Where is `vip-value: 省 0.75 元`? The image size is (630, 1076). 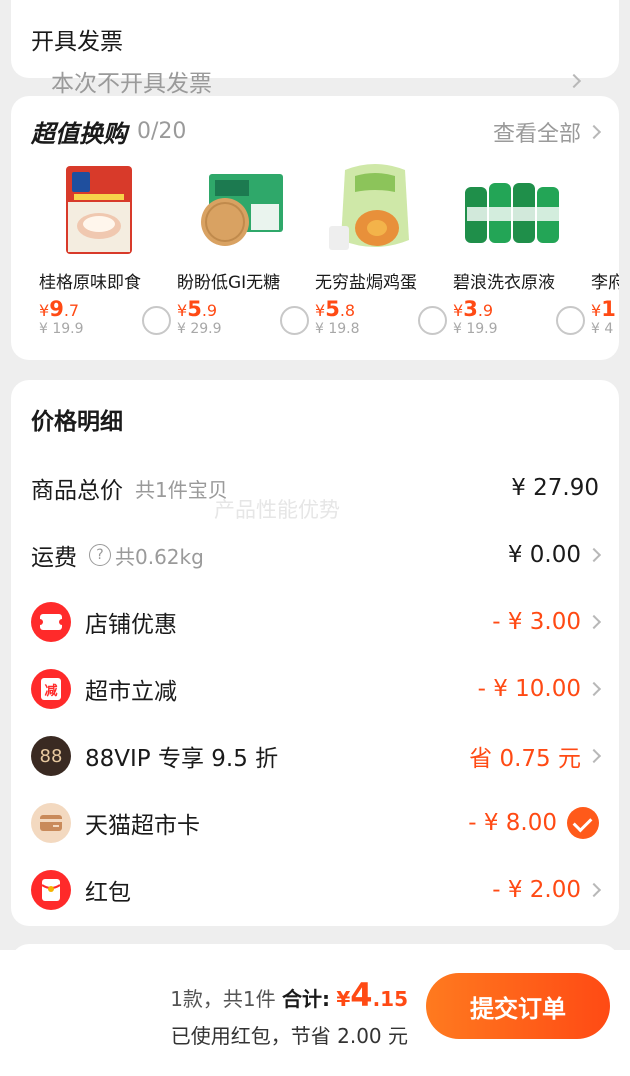
vip-value: 省 0.75 元 is located at coordinates (525, 759).